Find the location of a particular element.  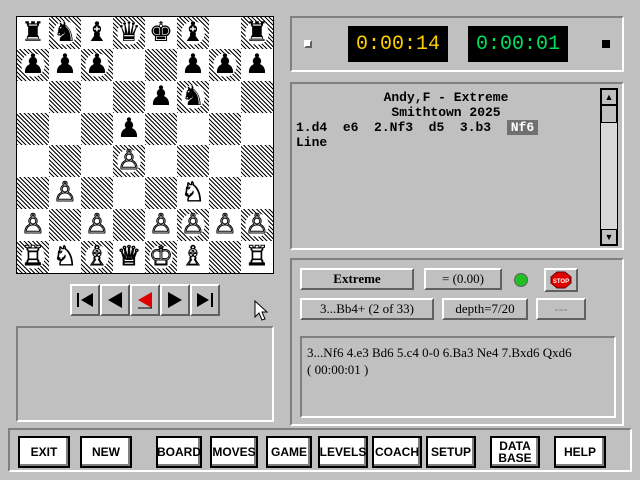

board-square: ♔ is located at coordinates (161, 257).